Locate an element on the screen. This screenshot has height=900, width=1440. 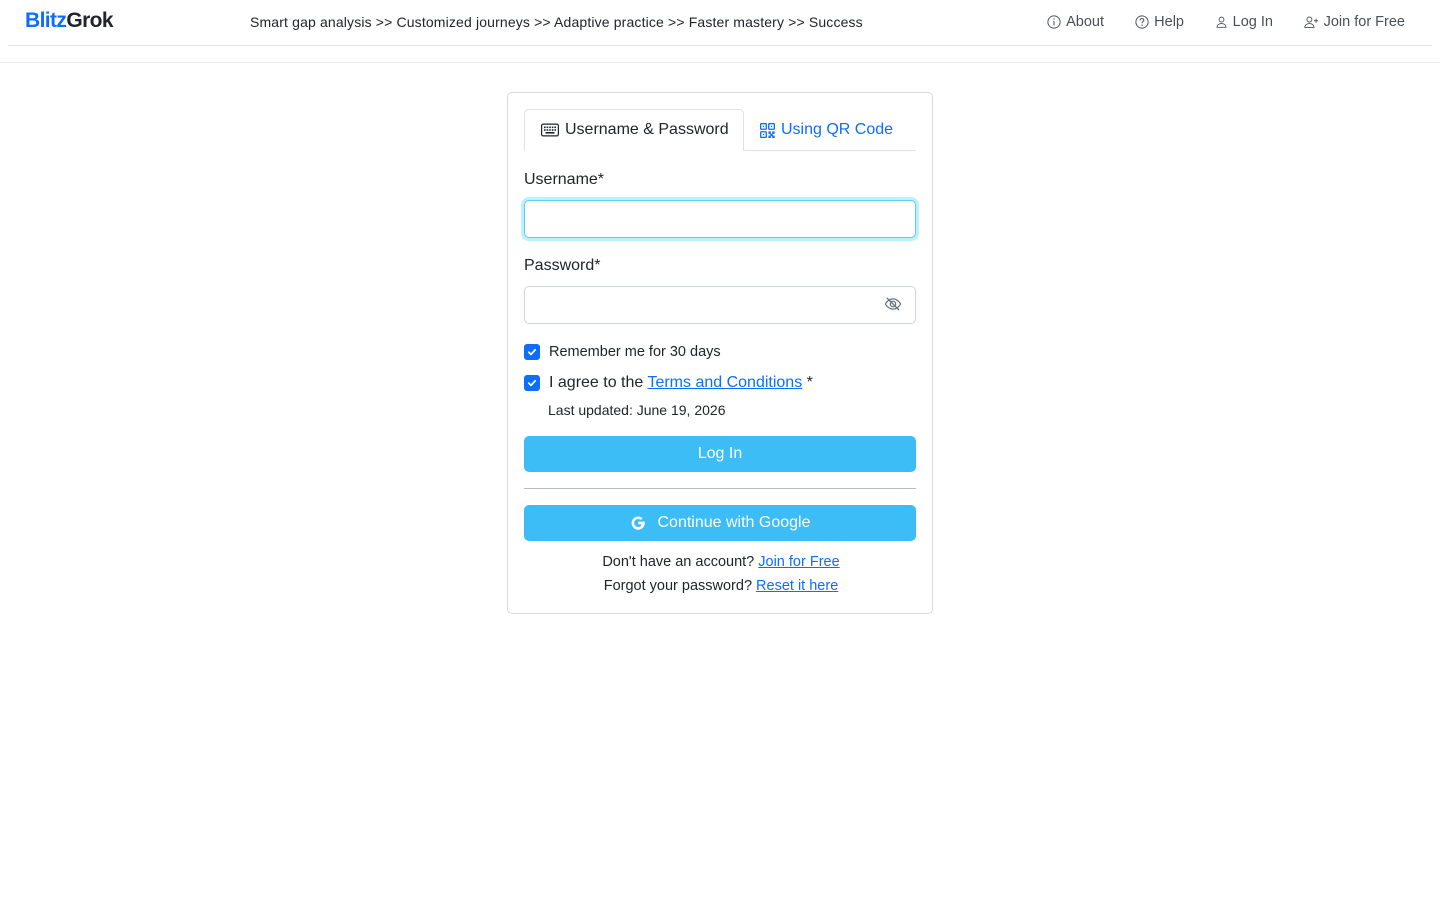
person-icon is located at coordinates (1221, 22).